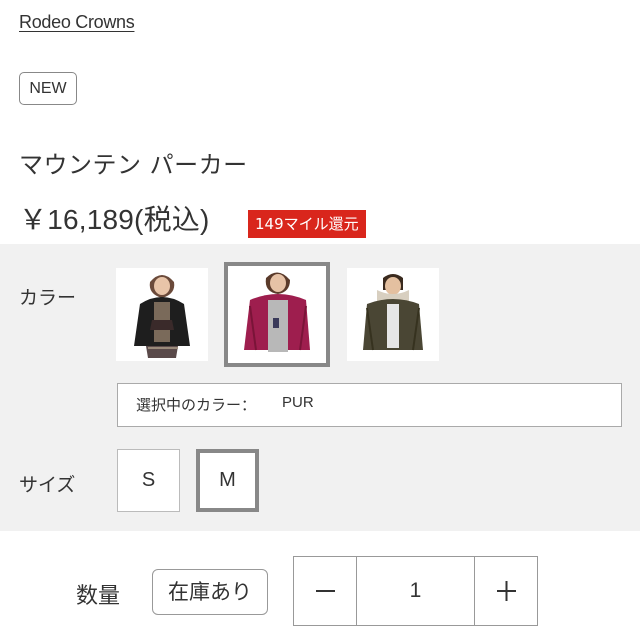  I want to click on khaki-jacket-image, so click(393, 314).